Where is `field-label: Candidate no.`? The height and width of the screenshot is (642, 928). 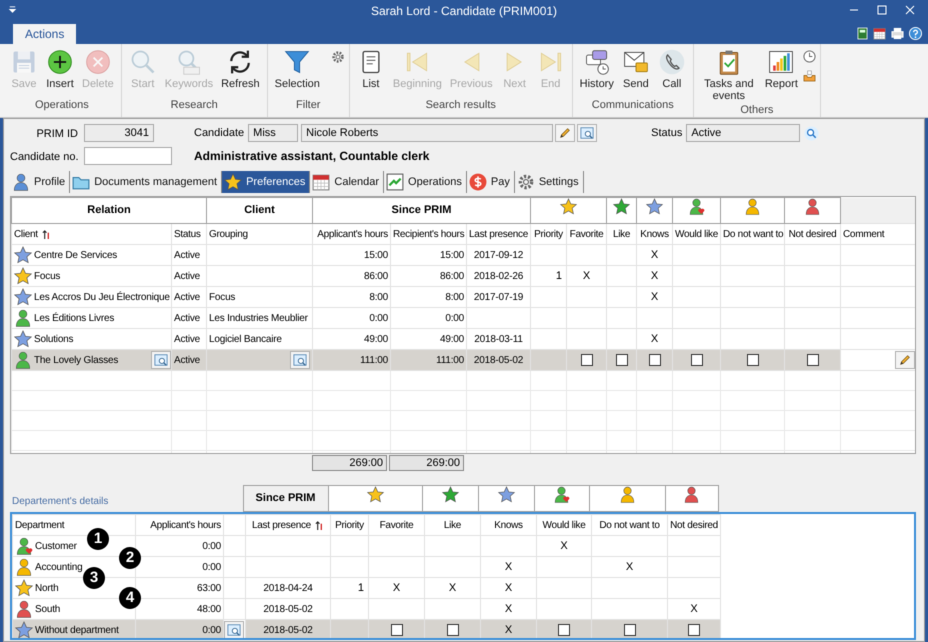 field-label: Candidate no. is located at coordinates (44, 157).